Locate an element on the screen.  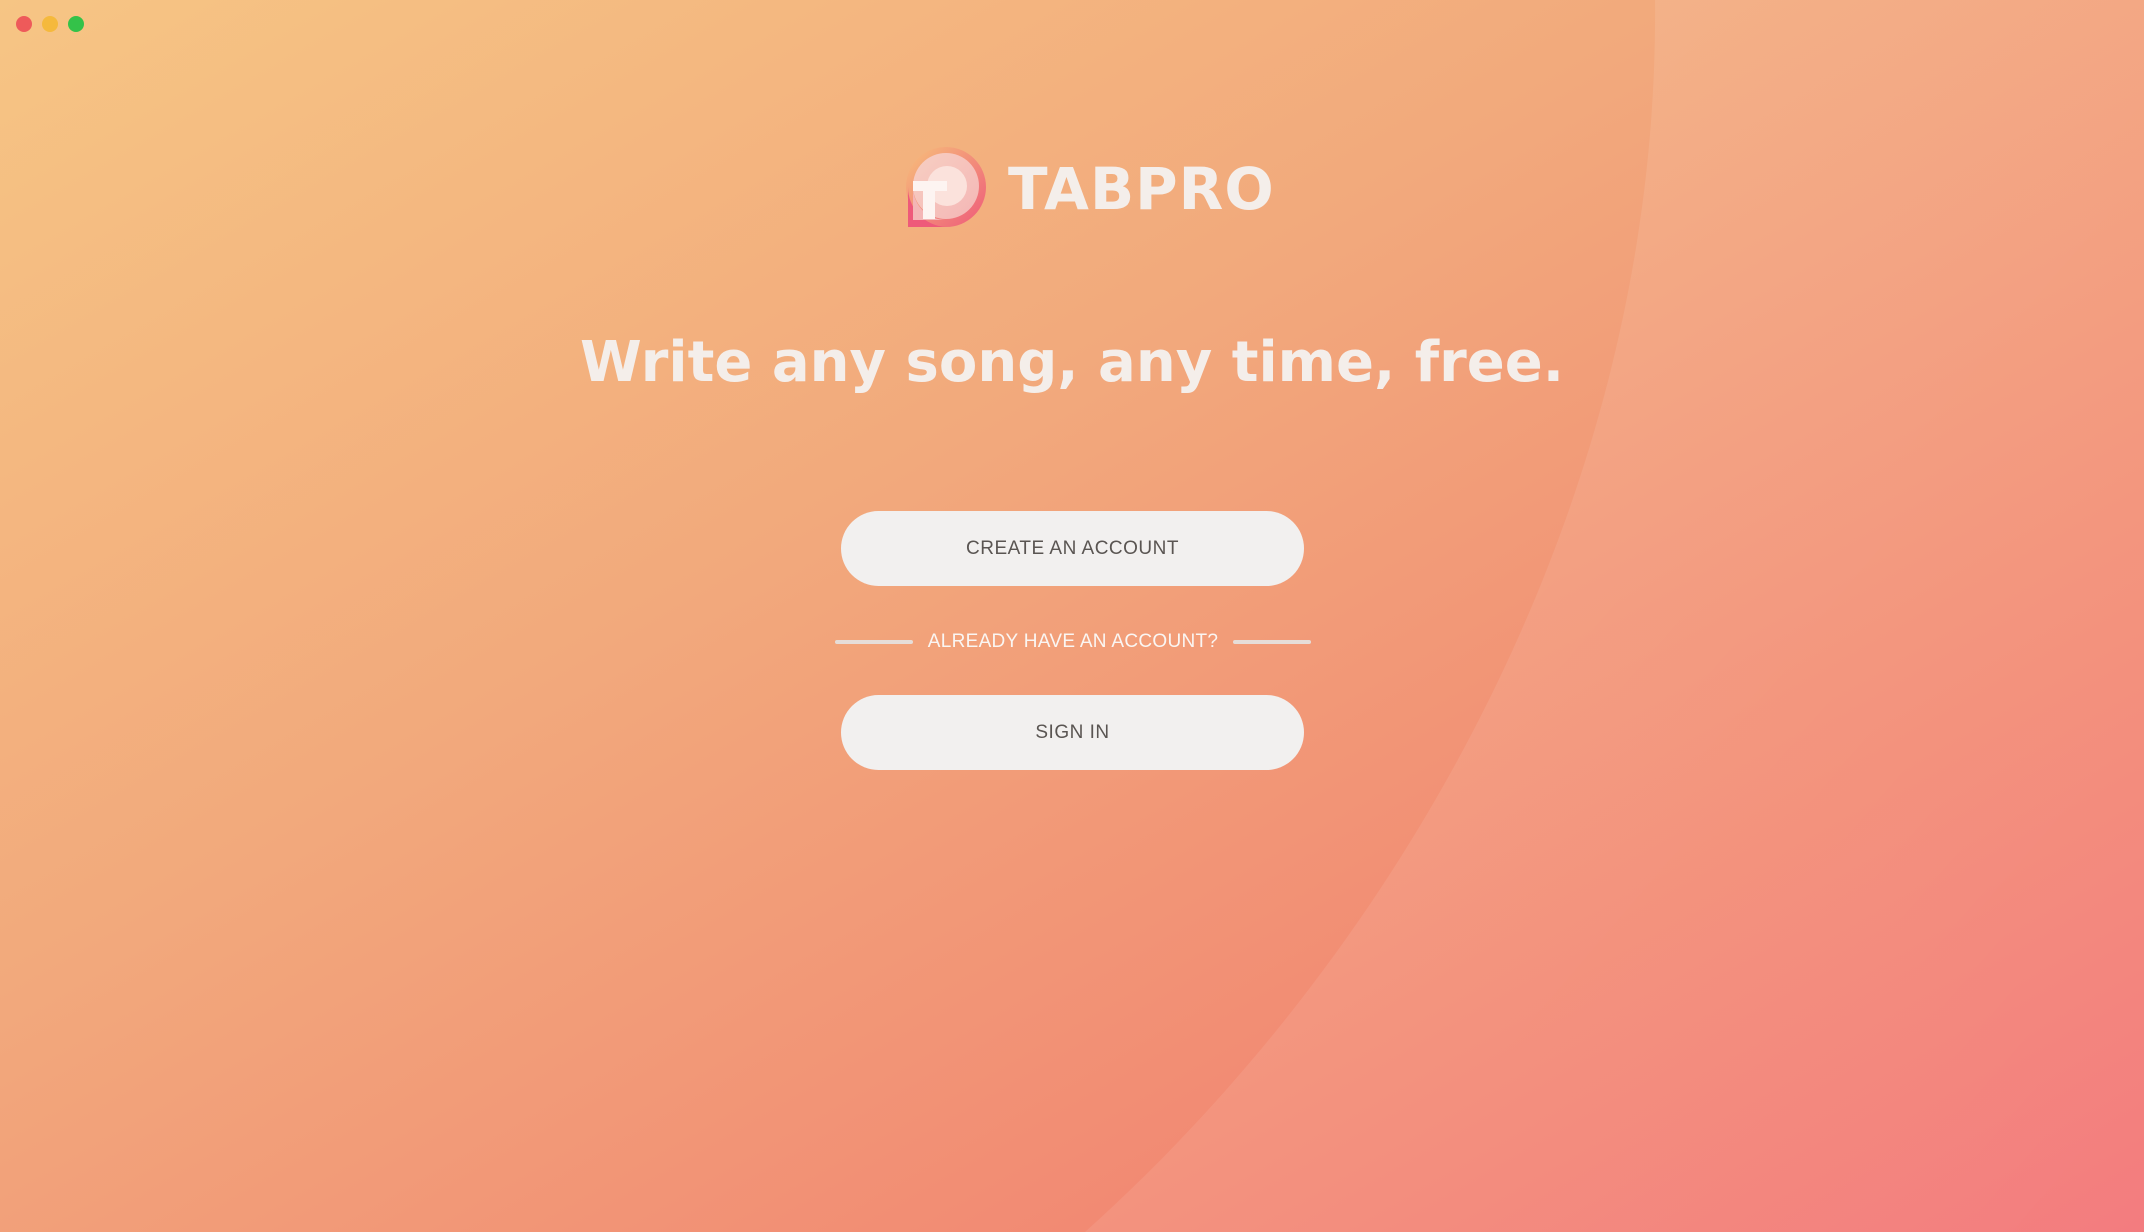
account-divider: ALREADY HAVE AN ACCOUNT? is located at coordinates (1073, 642).